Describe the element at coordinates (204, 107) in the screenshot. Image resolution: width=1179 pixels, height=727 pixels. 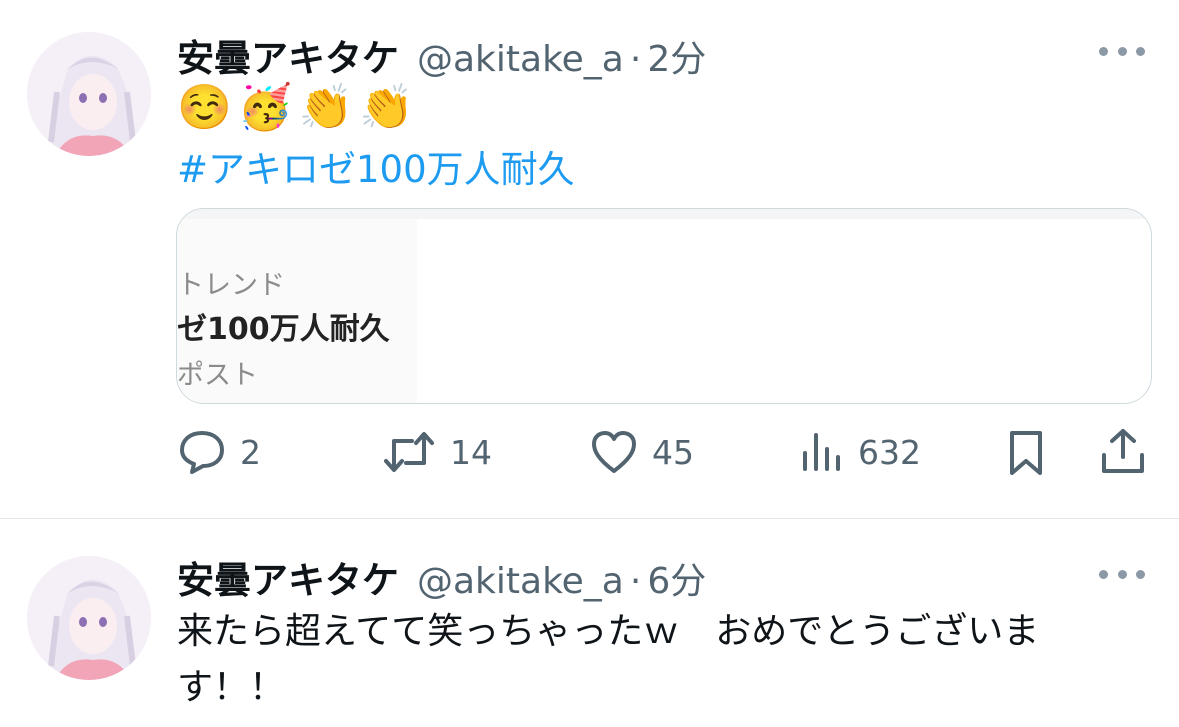
I see `smiling-face-emoji: ☺️` at that location.